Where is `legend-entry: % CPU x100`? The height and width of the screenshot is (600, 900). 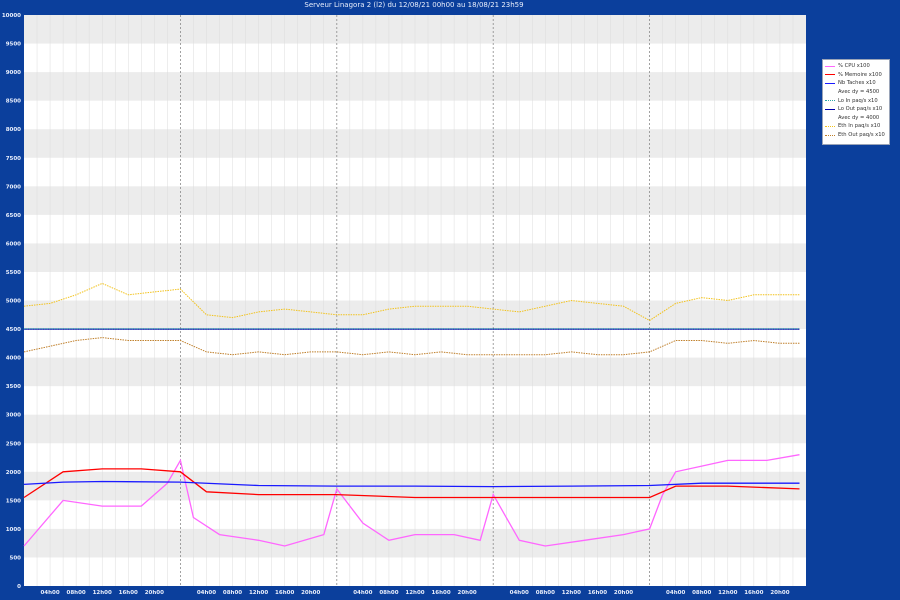 legend-entry: % CPU x100 is located at coordinates (856, 66).